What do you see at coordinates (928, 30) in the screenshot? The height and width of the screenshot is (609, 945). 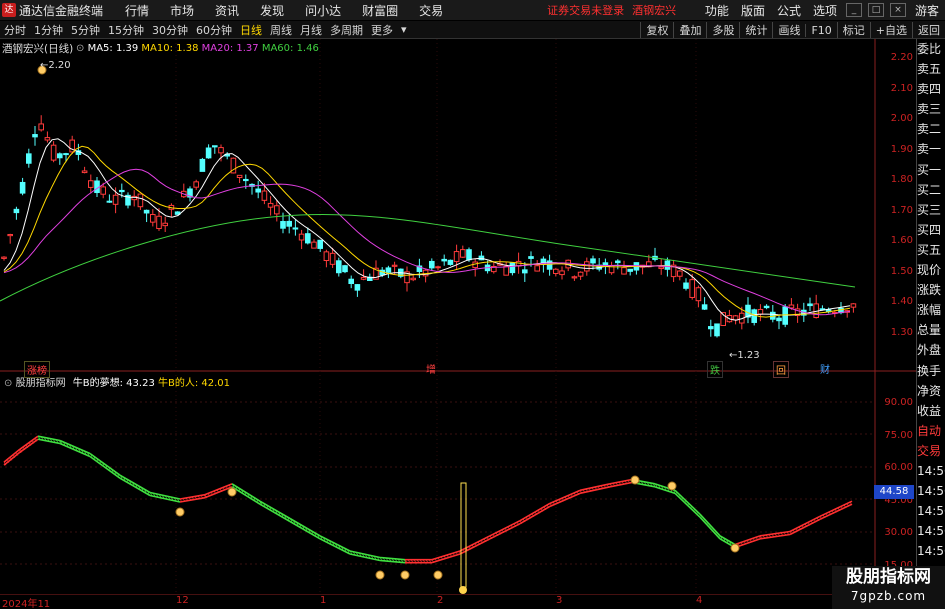 I see `back-button: 返回` at bounding box center [928, 30].